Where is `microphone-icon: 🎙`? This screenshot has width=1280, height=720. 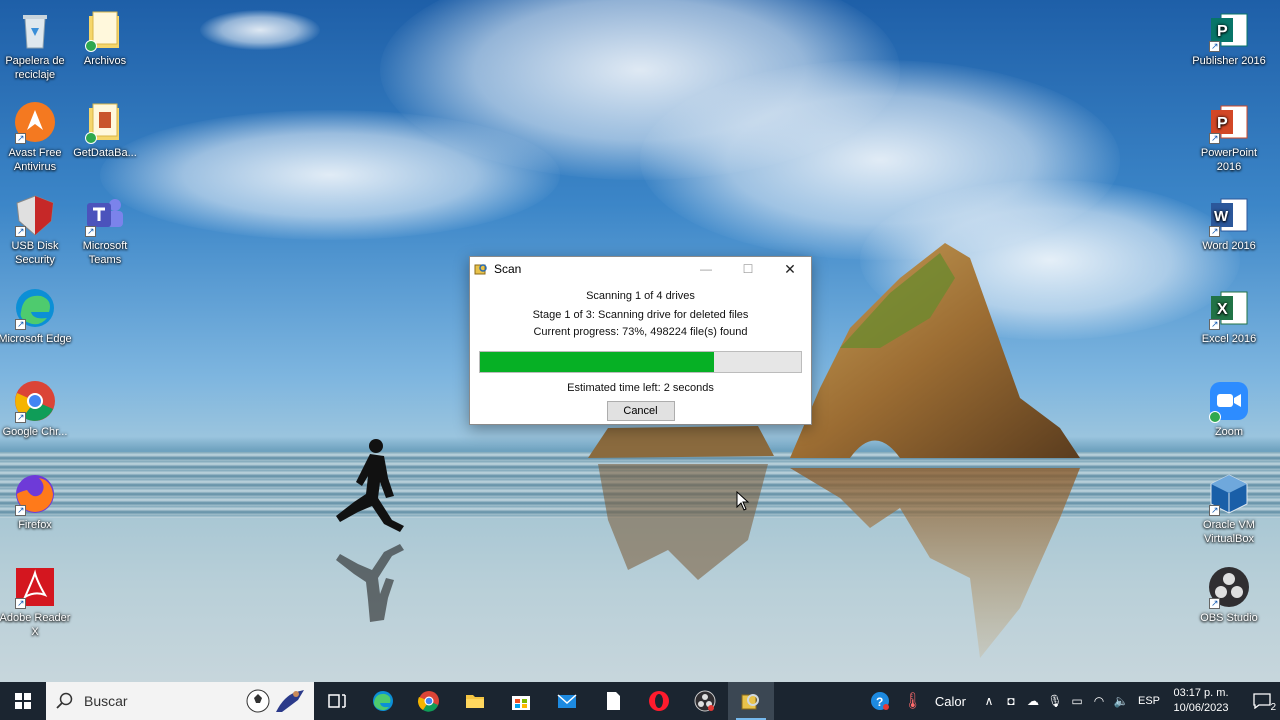
microphone-icon: 🎙 is located at coordinates (1055, 701).